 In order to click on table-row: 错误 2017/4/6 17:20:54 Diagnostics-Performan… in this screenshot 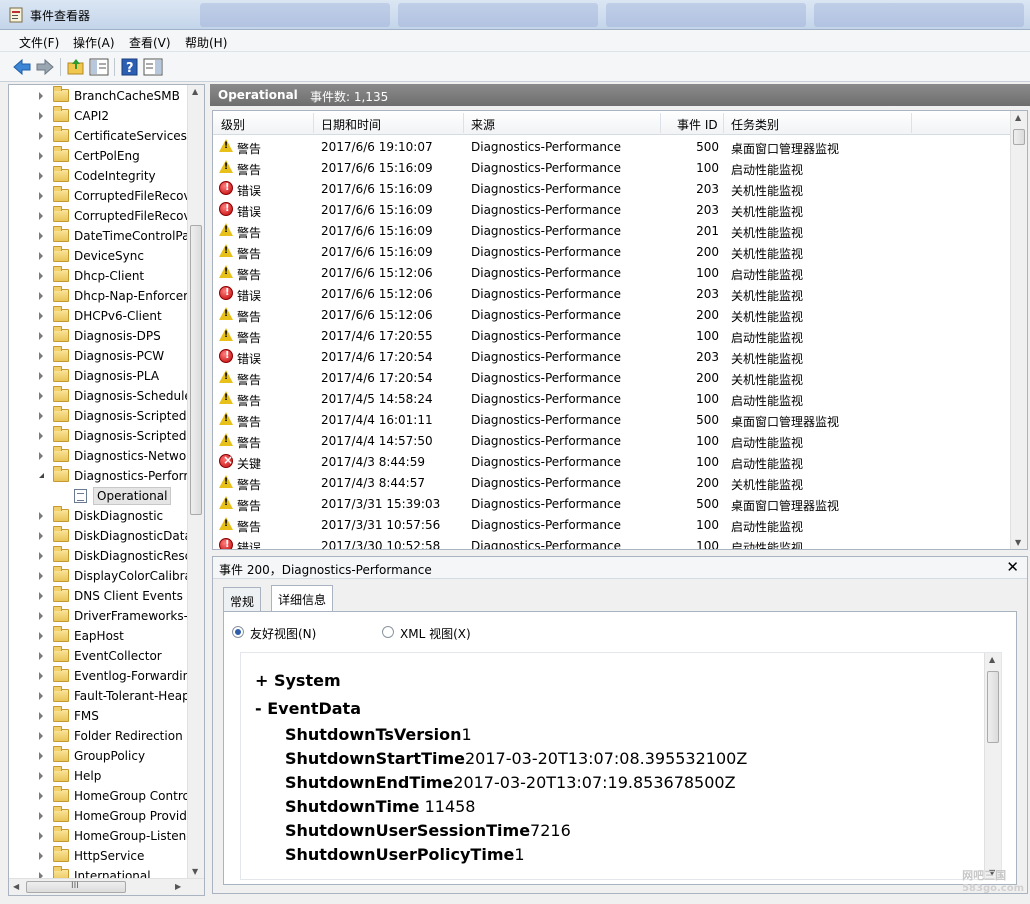, I will do `click(612, 356)`.